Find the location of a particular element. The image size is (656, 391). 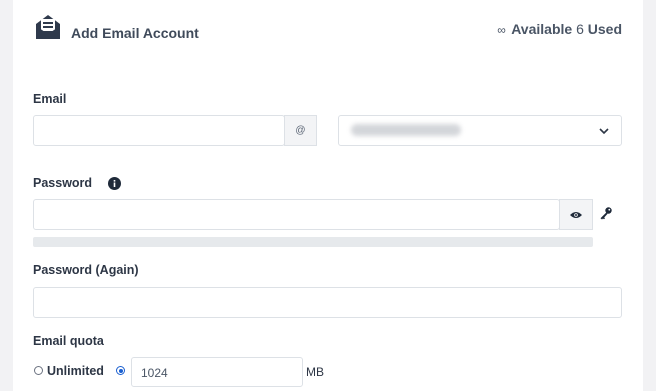

used-count: 6 is located at coordinates (580, 29).